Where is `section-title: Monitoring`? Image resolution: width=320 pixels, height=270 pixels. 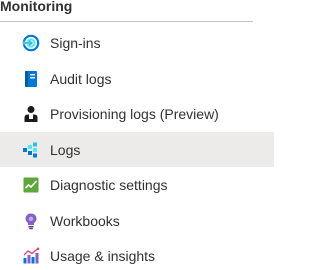
section-title: Monitoring is located at coordinates (36, 7).